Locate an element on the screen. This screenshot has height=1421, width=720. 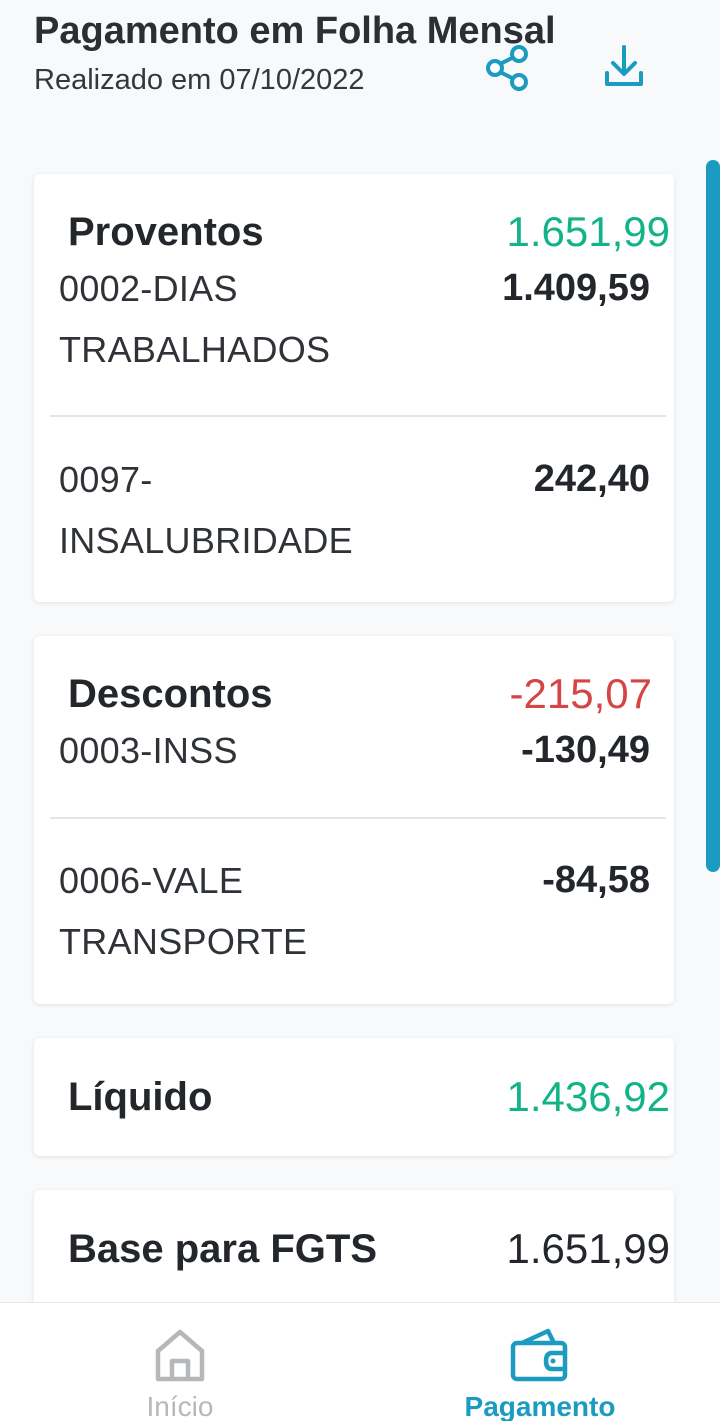
bottom-navigation: Início Pagamento is located at coordinates (360, 1361).